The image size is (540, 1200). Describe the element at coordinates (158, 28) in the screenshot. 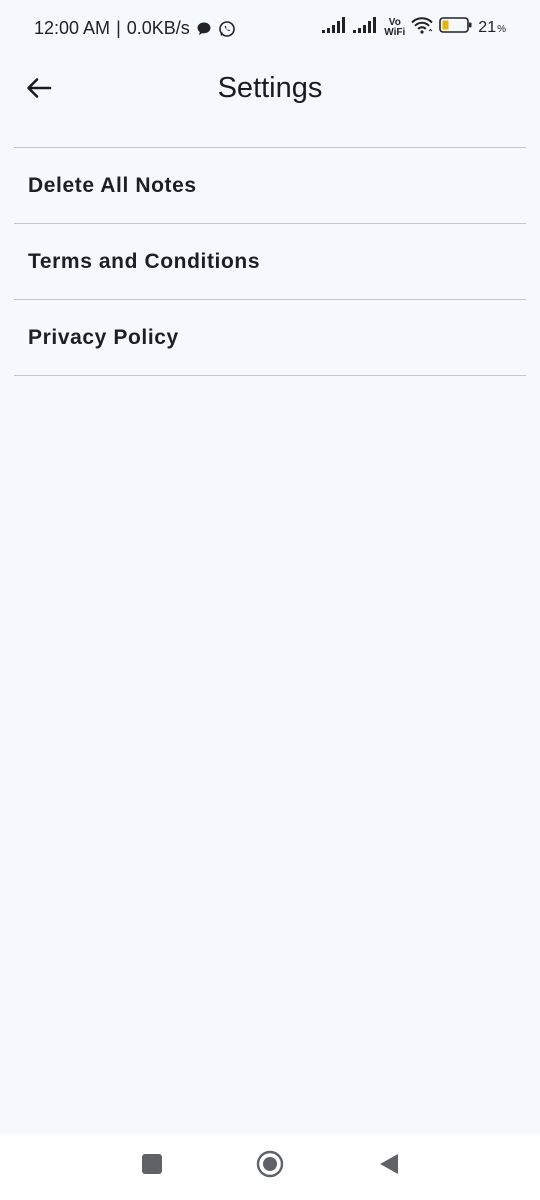

I see `network-speed: 0.0KB/s` at that location.